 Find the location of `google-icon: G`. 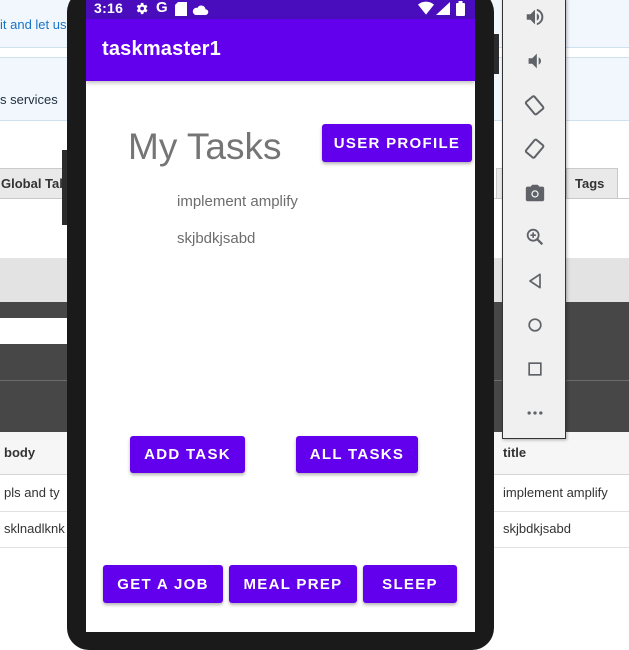

google-icon: G is located at coordinates (162, 8).